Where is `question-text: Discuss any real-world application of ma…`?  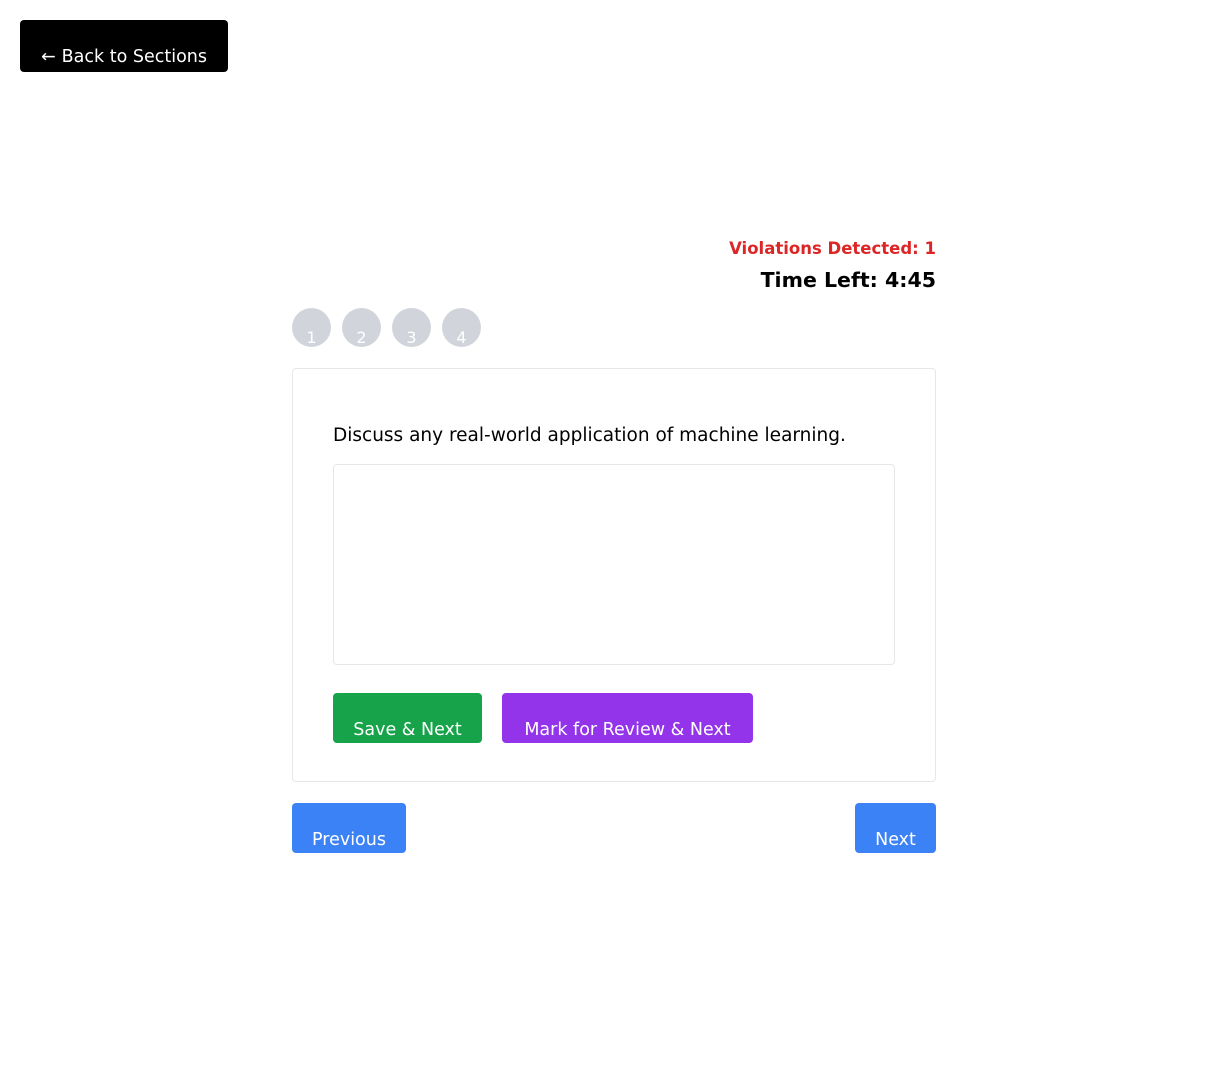 question-text: Discuss any real-world application of ma… is located at coordinates (589, 435).